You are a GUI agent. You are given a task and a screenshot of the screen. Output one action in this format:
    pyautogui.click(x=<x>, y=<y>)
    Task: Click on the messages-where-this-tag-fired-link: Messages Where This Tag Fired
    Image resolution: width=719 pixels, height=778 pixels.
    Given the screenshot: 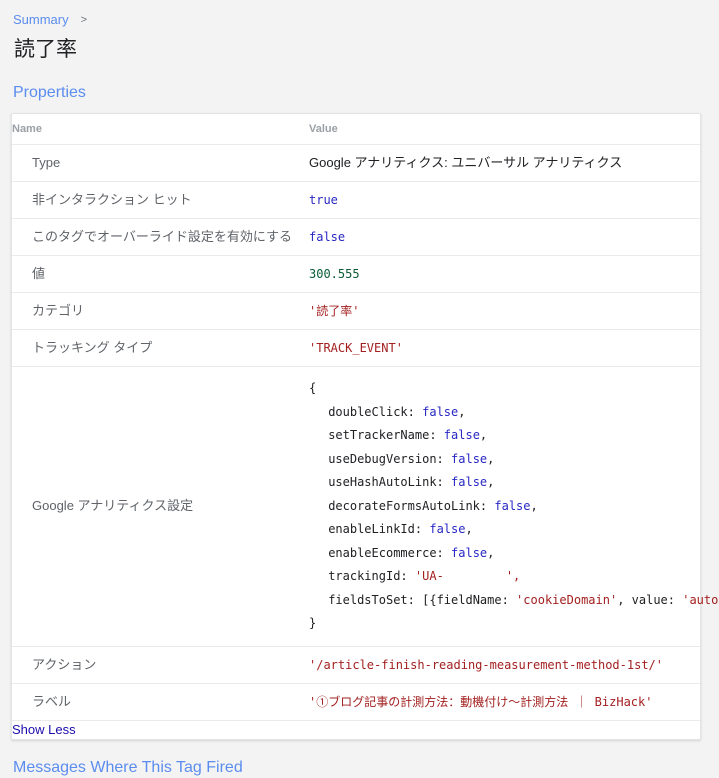 What is the action you would take?
    pyautogui.click(x=128, y=768)
    